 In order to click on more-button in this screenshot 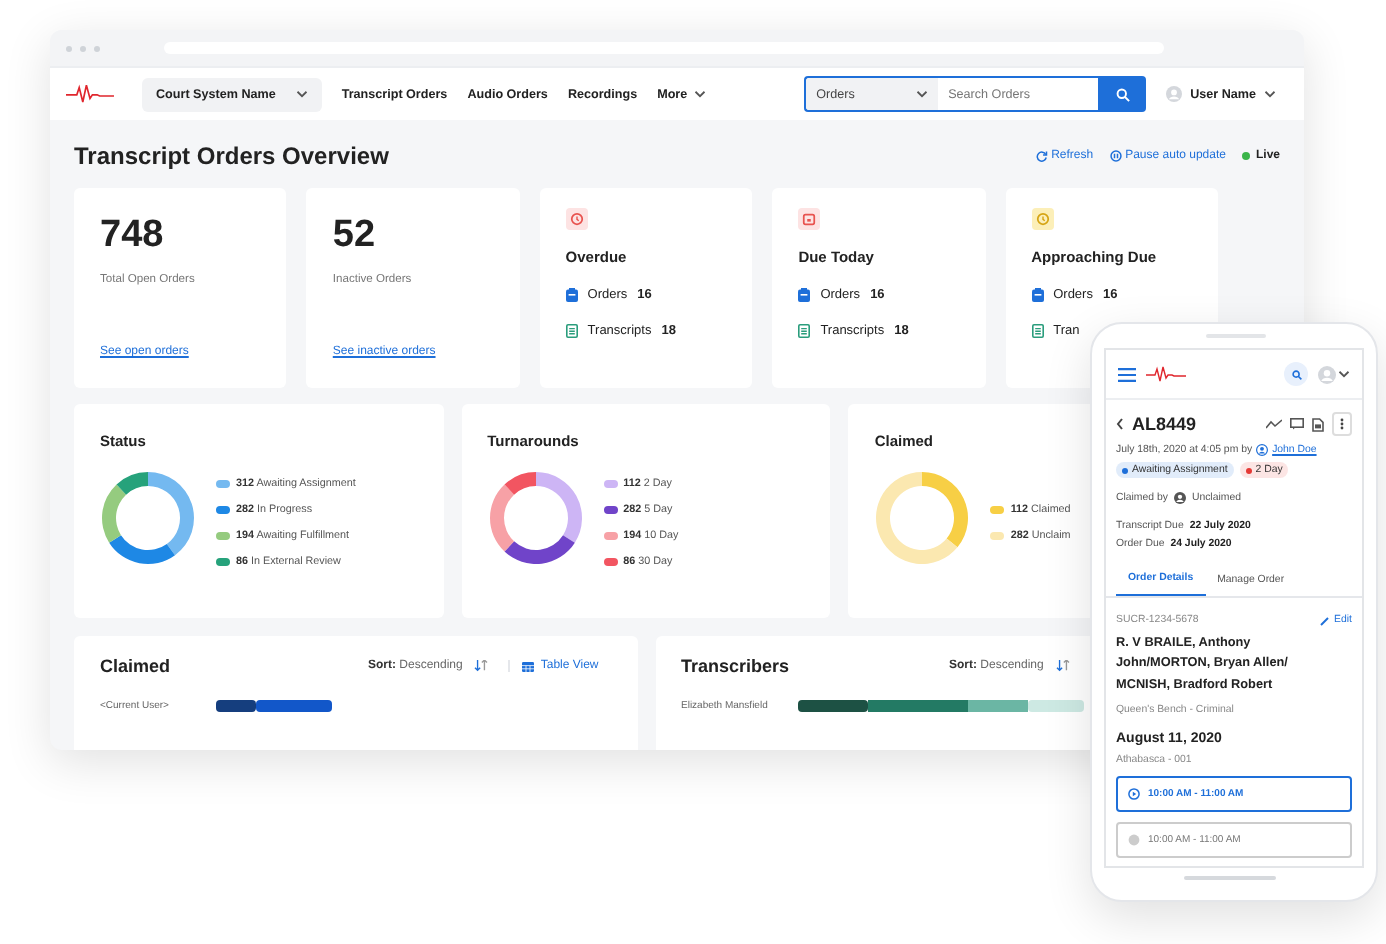, I will do `click(1342, 424)`.